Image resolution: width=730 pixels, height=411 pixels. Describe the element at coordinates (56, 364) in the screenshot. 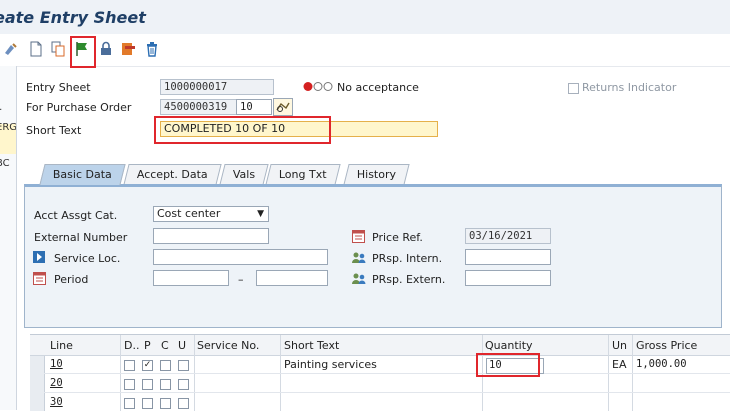

I see `line-number: 10` at that location.